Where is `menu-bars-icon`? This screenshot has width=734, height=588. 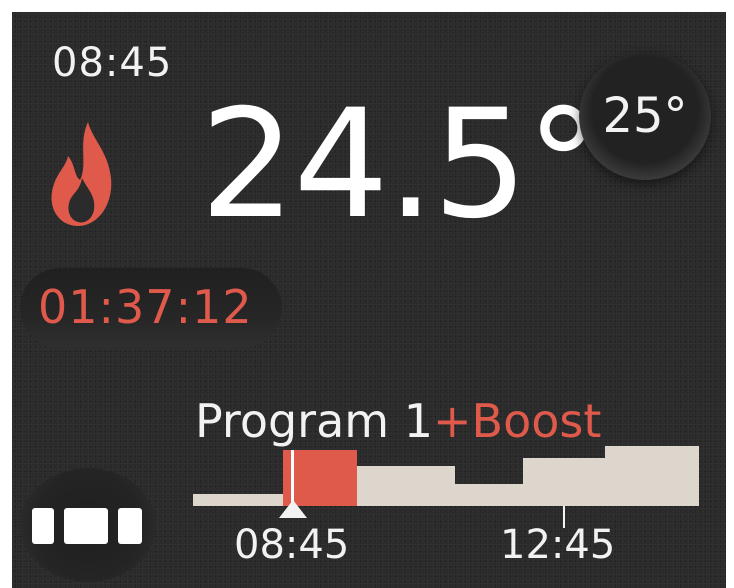
menu-bars-icon is located at coordinates (87, 526).